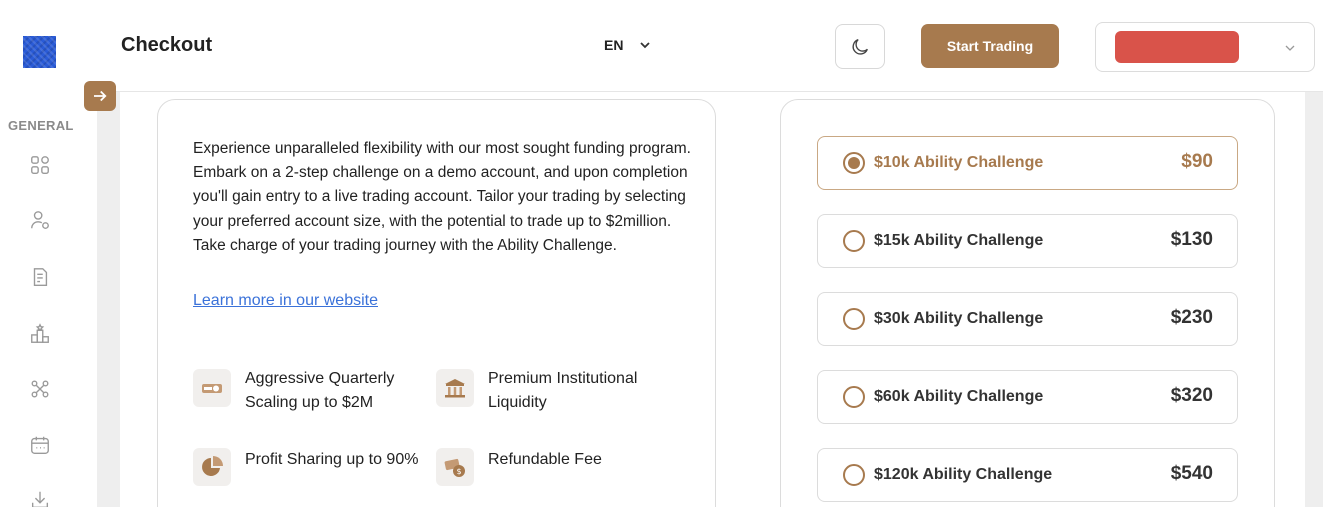  What do you see at coordinates (167, 45) in the screenshot?
I see `page-title: Checkout` at bounding box center [167, 45].